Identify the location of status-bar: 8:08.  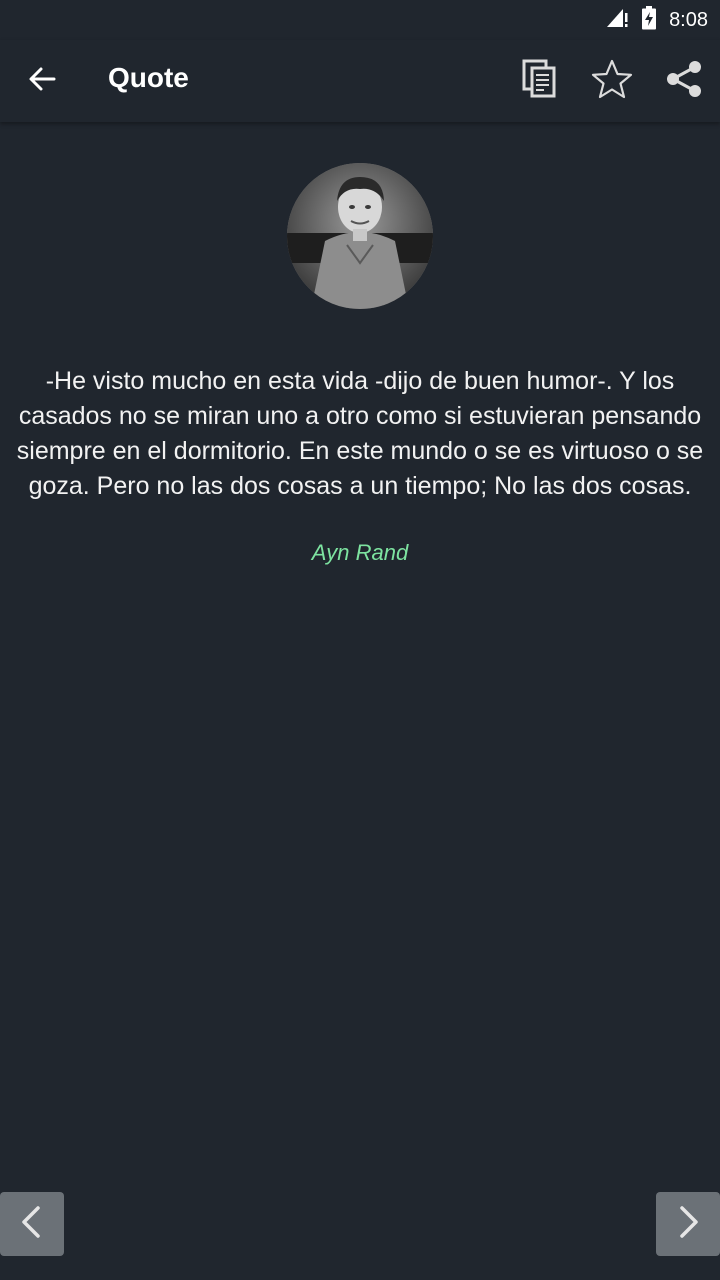
(360, 20).